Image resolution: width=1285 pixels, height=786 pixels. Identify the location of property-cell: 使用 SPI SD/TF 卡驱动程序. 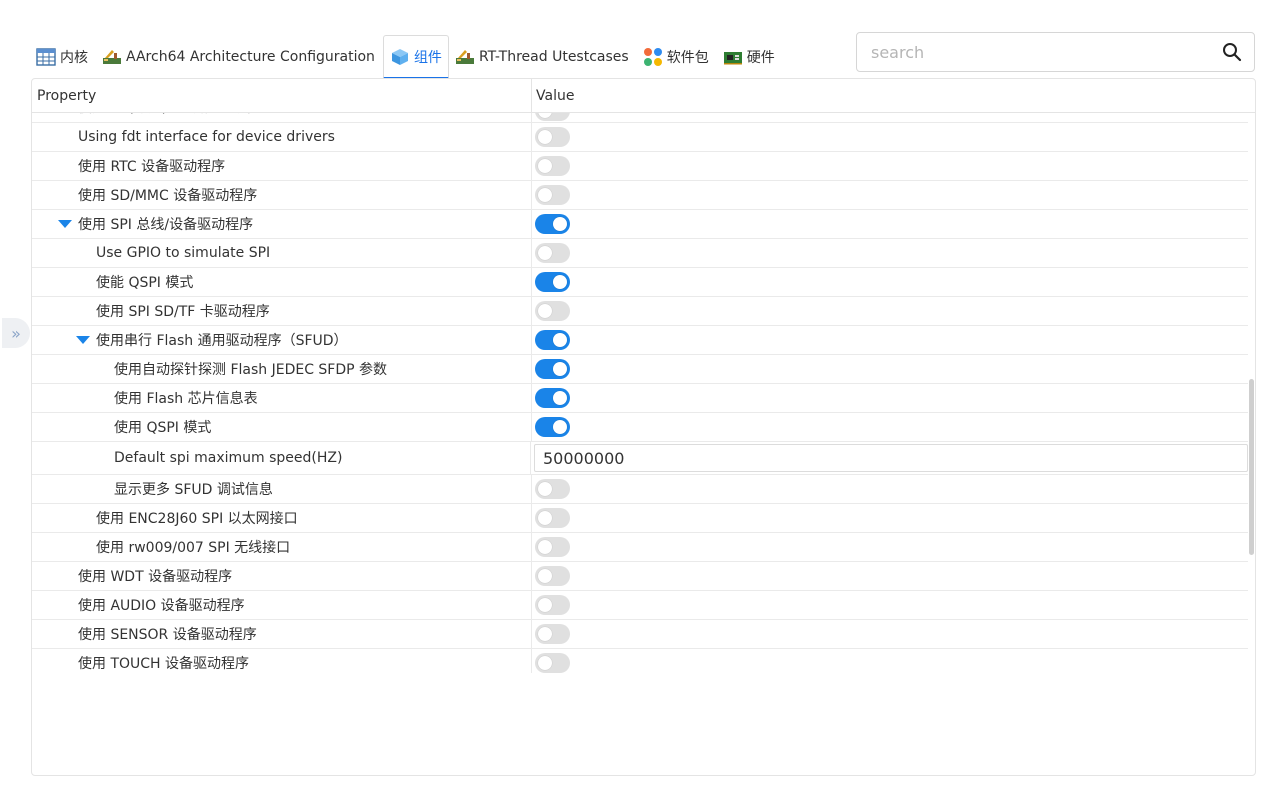
(282, 311).